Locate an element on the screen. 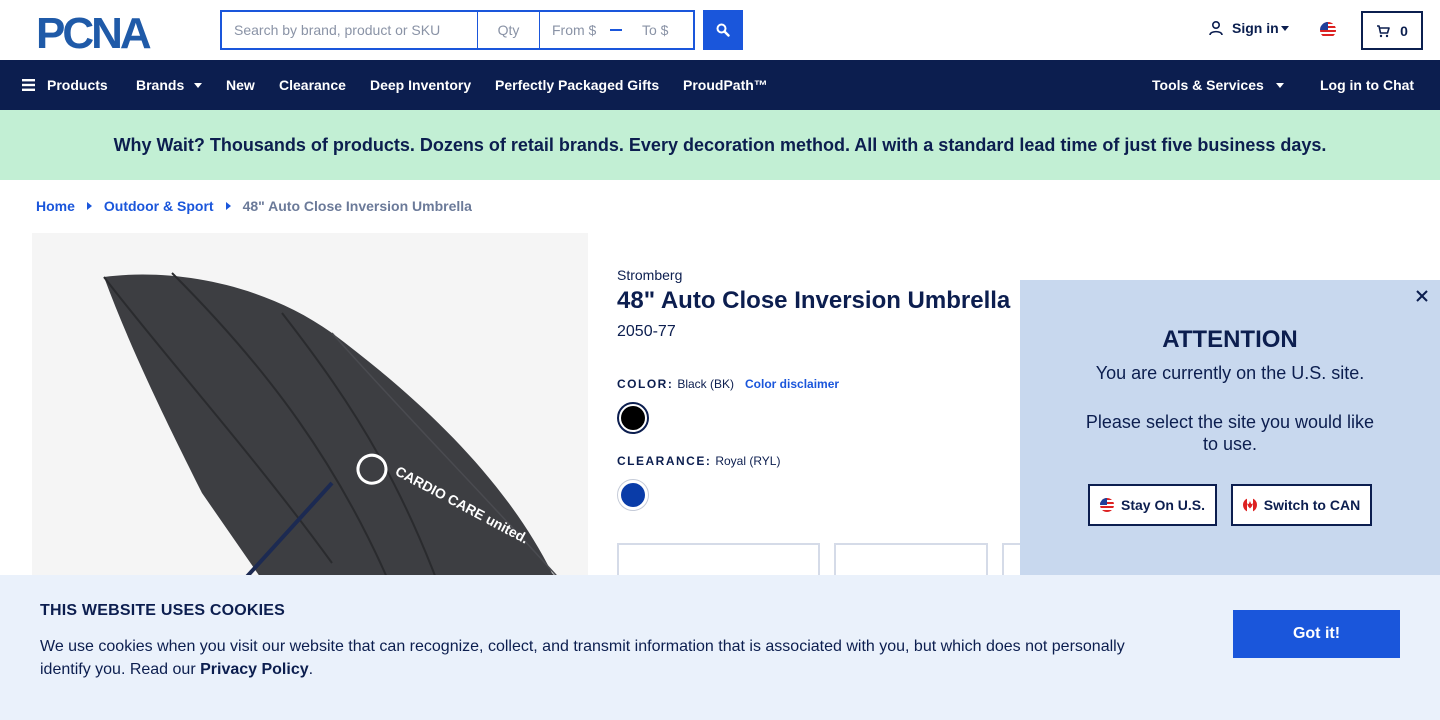 The width and height of the screenshot is (1440, 720). nav-chat-login: Log in to Chat is located at coordinates (1367, 85).